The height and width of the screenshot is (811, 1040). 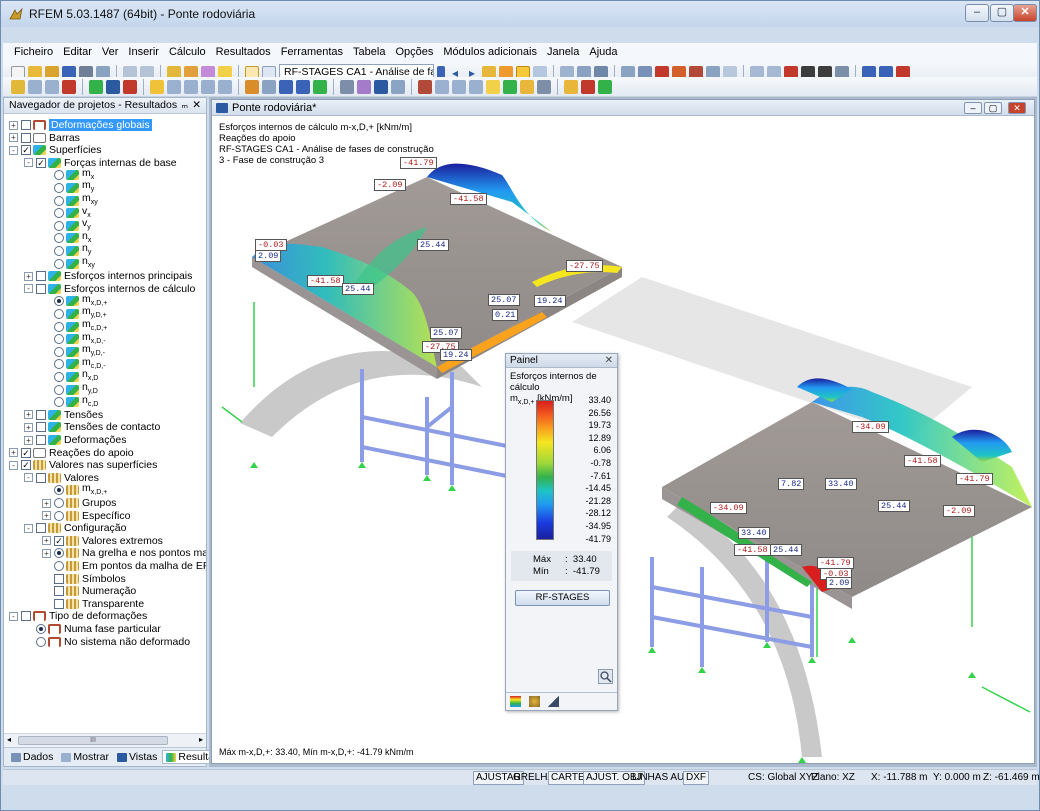 I want to click on mesh-refine-icon, so click(x=398, y=86).